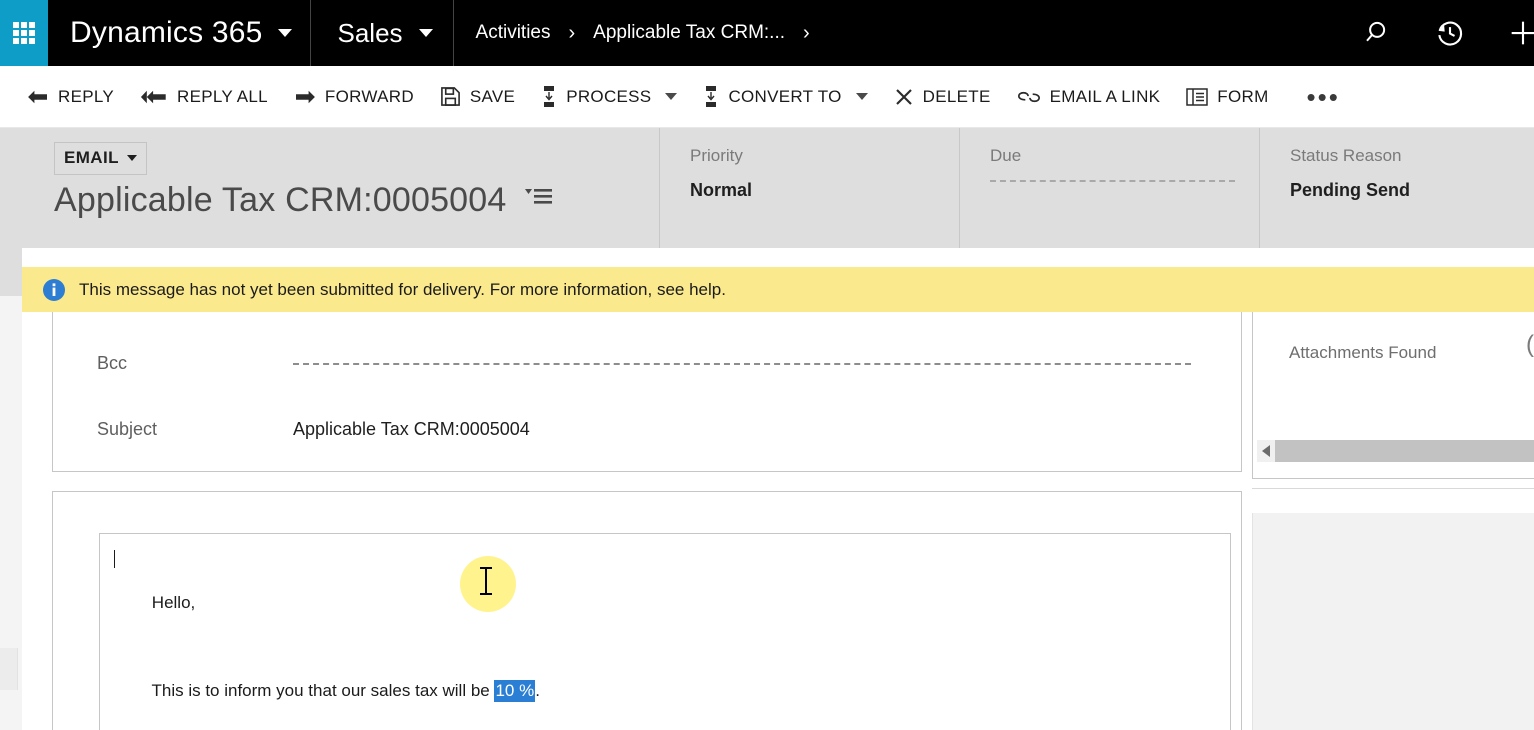 The width and height of the screenshot is (1534, 730). What do you see at coordinates (450, 96) in the screenshot?
I see `save-floppy-icon` at bounding box center [450, 96].